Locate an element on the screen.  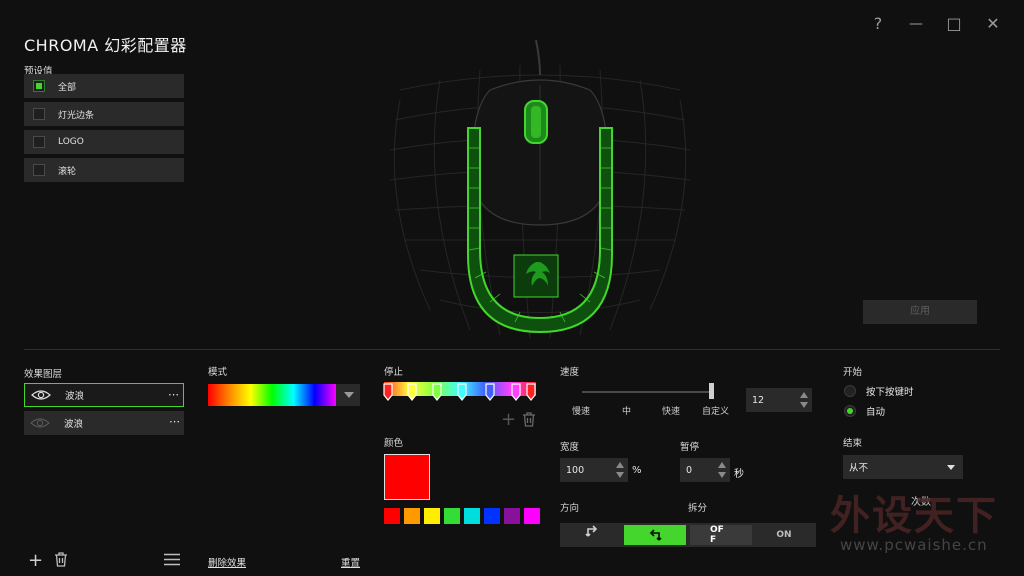
direction-left-arrow-icon is located at coordinates (592, 535).